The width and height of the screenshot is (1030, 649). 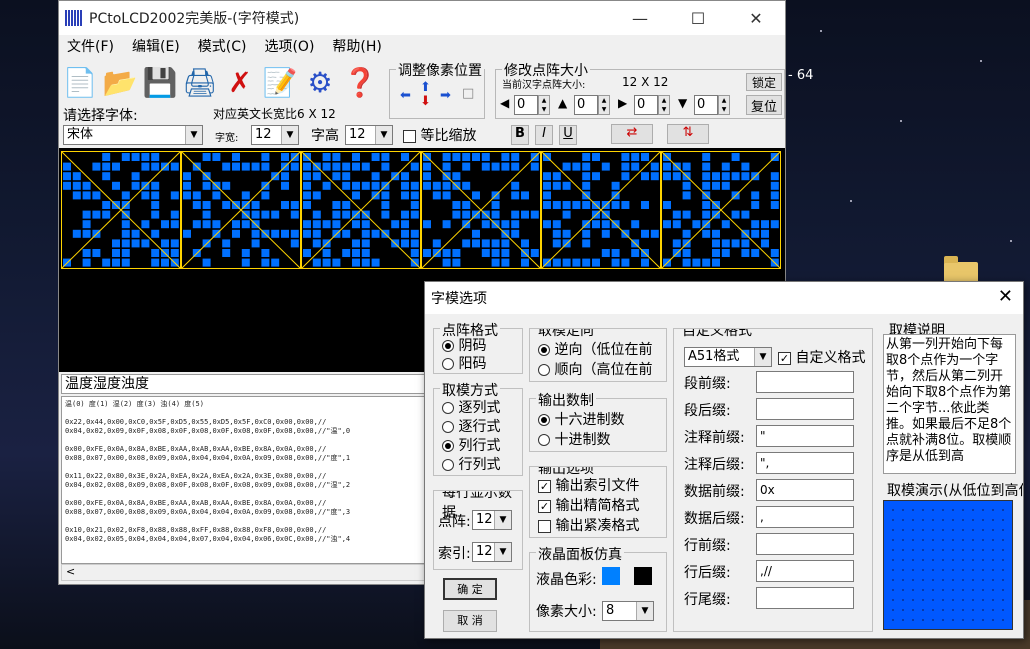 I want to click on scroll-left-icon: <, so click(x=70, y=571).